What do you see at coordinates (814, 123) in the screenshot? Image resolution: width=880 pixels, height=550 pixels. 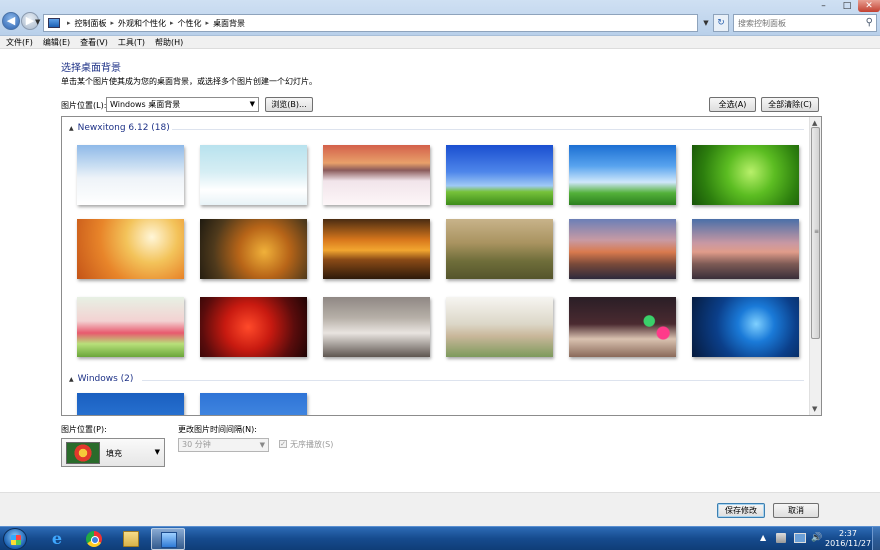 I see `scroll-up-icon: ▲` at bounding box center [814, 123].